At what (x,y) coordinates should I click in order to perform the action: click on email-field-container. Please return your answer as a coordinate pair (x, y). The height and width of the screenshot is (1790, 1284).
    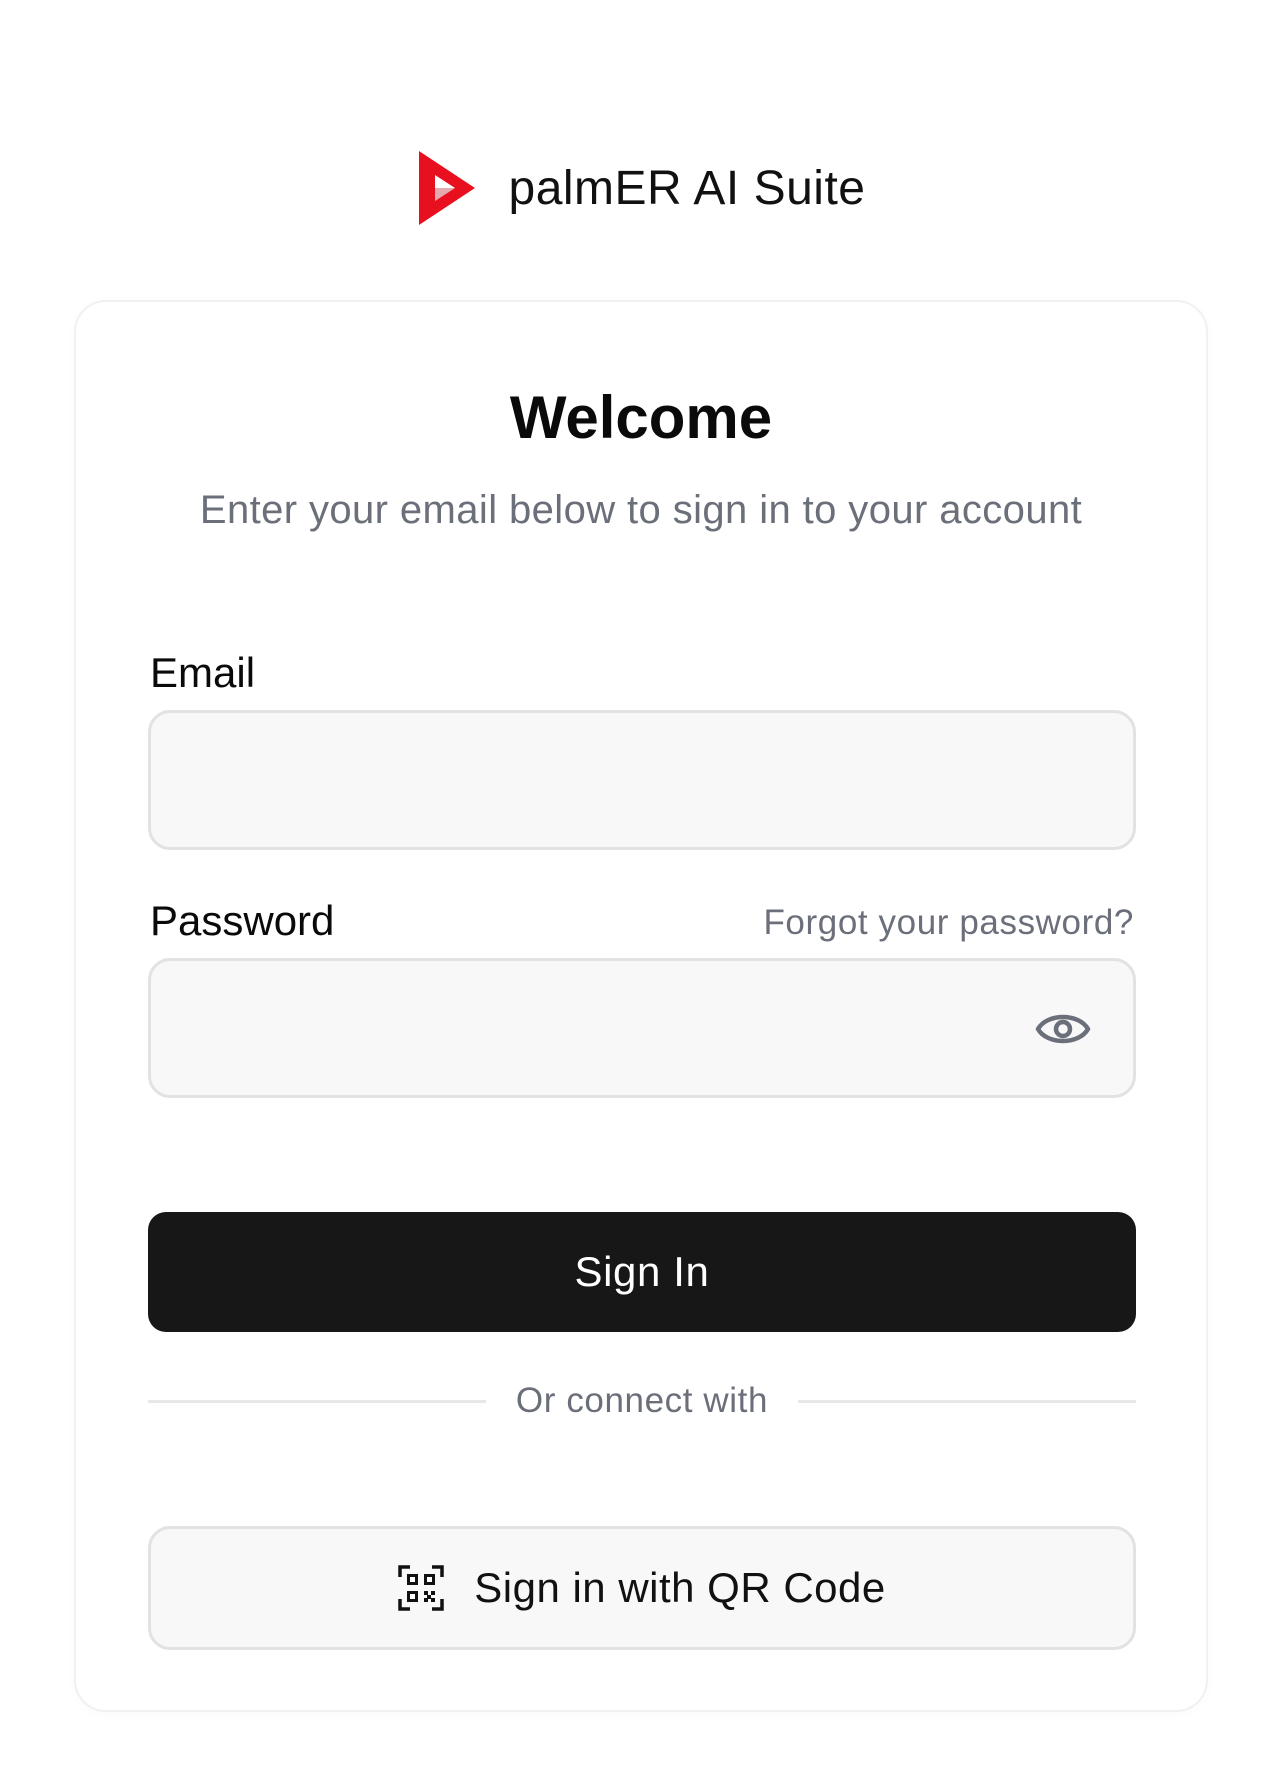
    Looking at the image, I should click on (642, 780).